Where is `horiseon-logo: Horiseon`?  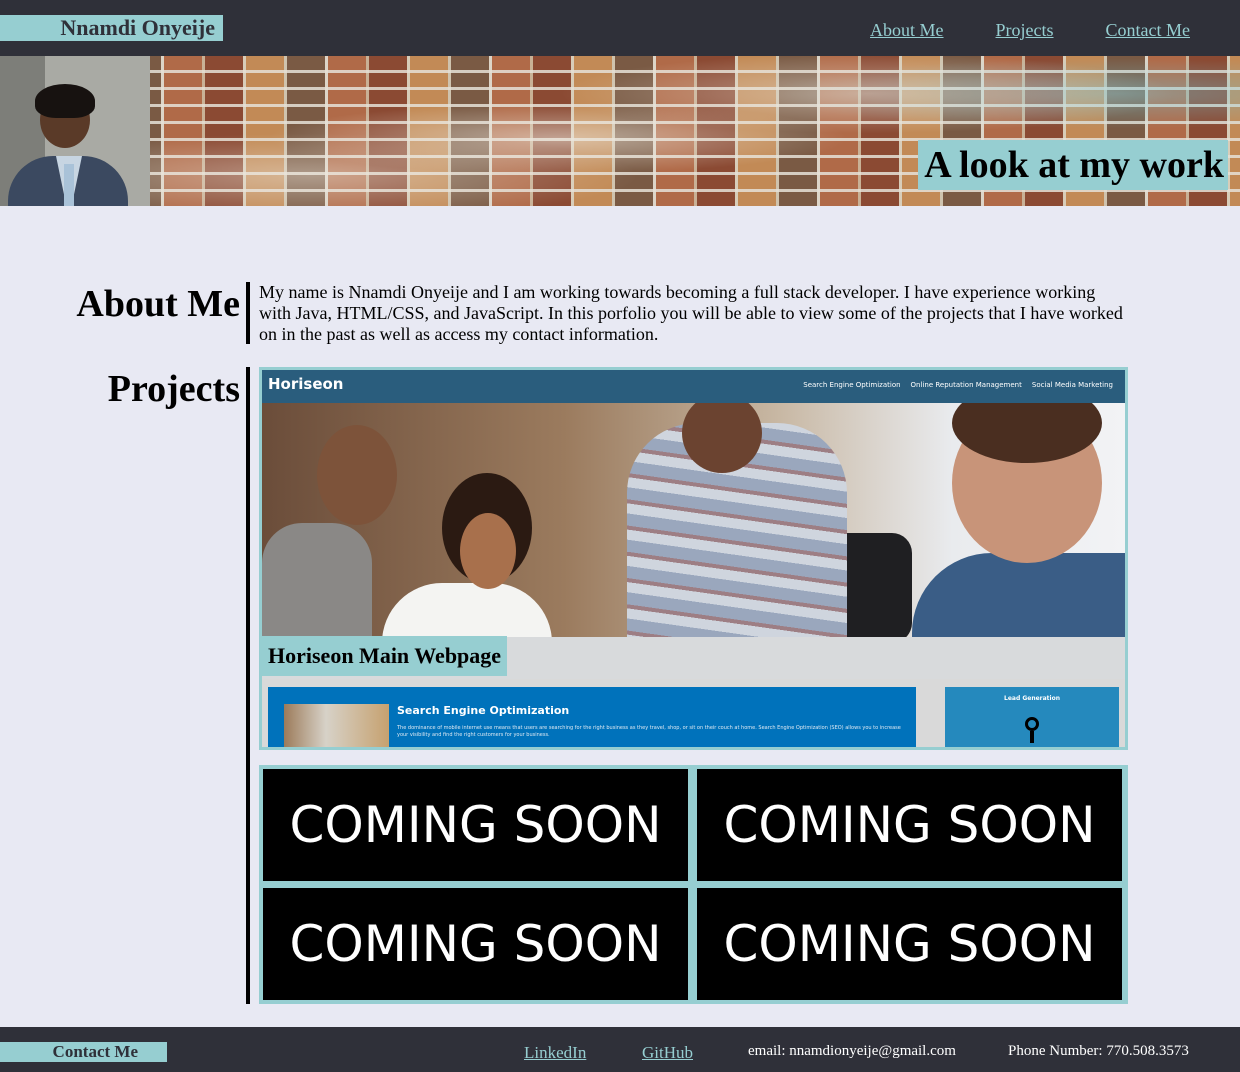 horiseon-logo: Horiseon is located at coordinates (306, 384).